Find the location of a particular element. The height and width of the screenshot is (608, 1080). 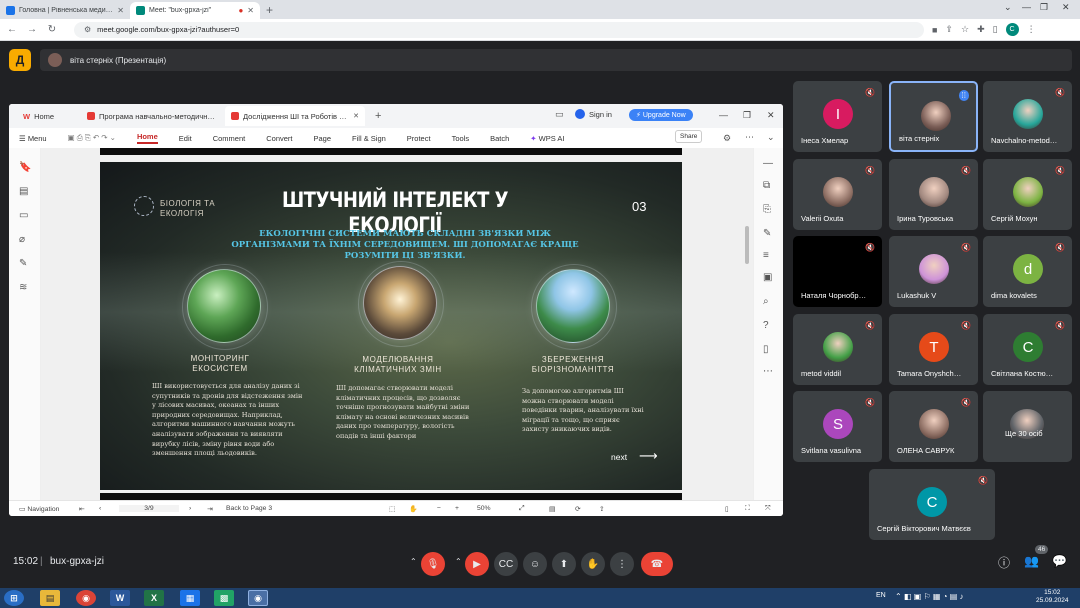

first-page-icon: ⇤ is located at coordinates (82, 509).